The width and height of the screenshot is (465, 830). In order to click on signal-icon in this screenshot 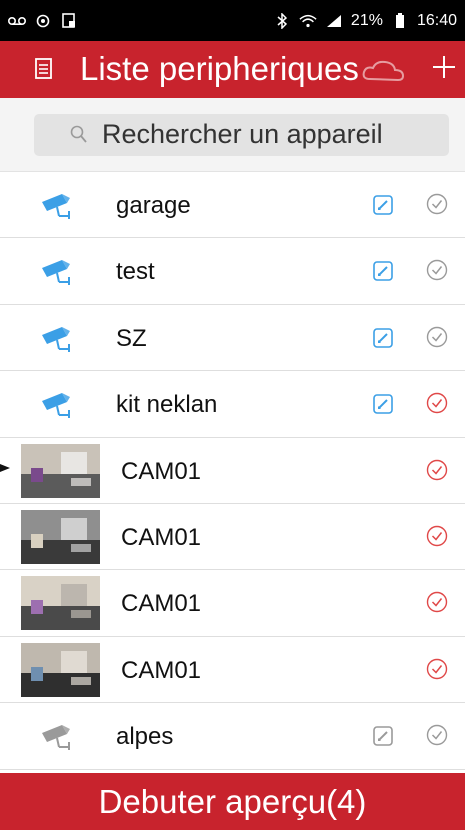, I will do `click(334, 21)`.